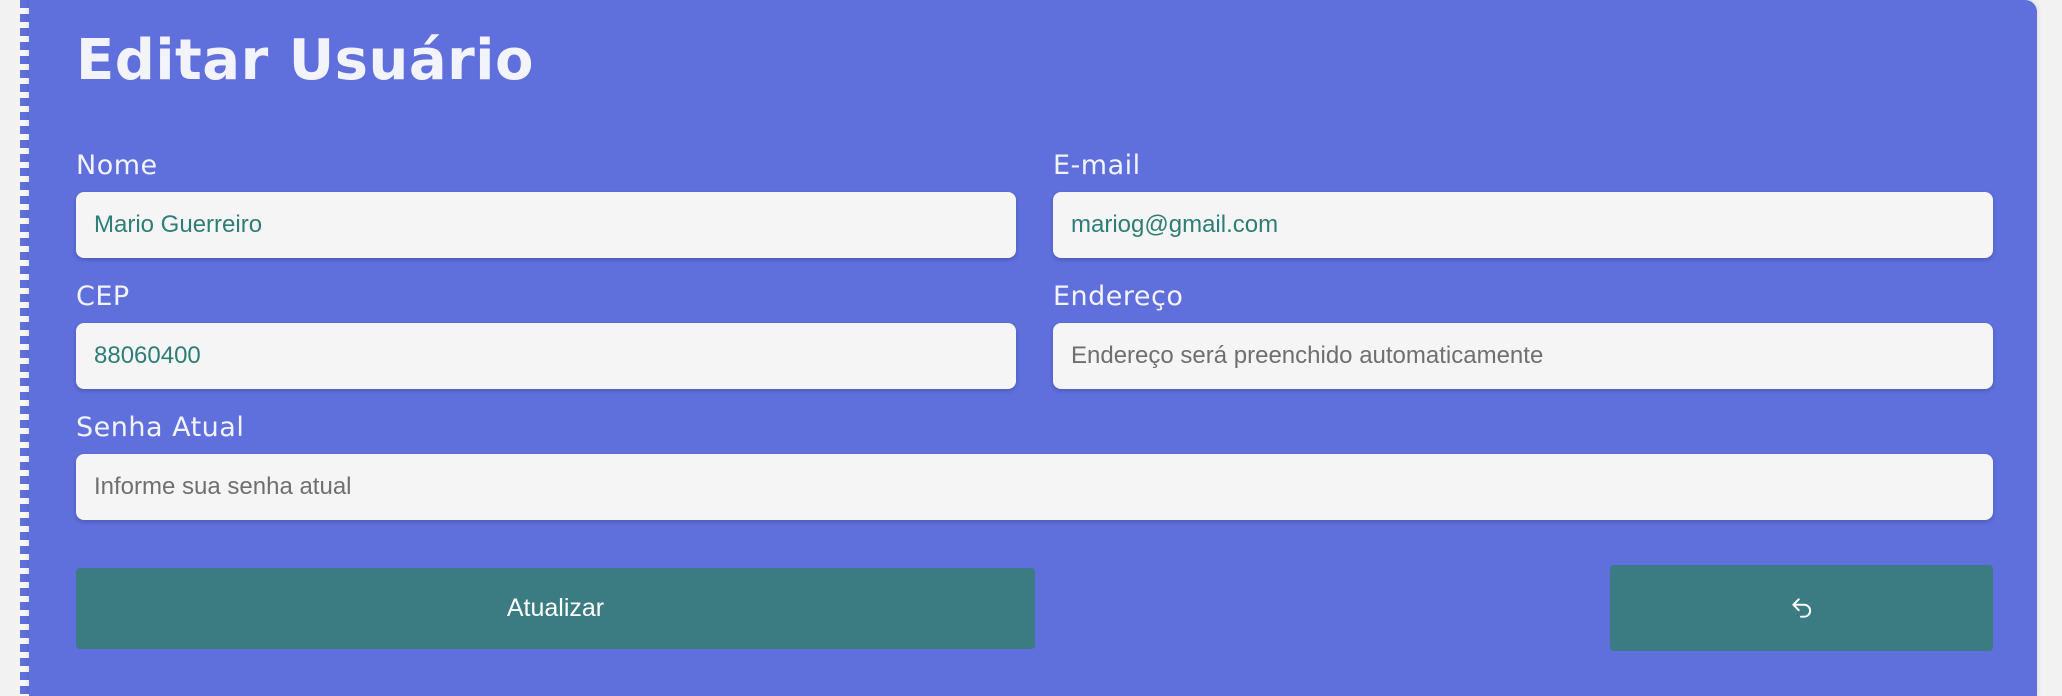  I want to click on endereco-label: Endereço, so click(1118, 296).